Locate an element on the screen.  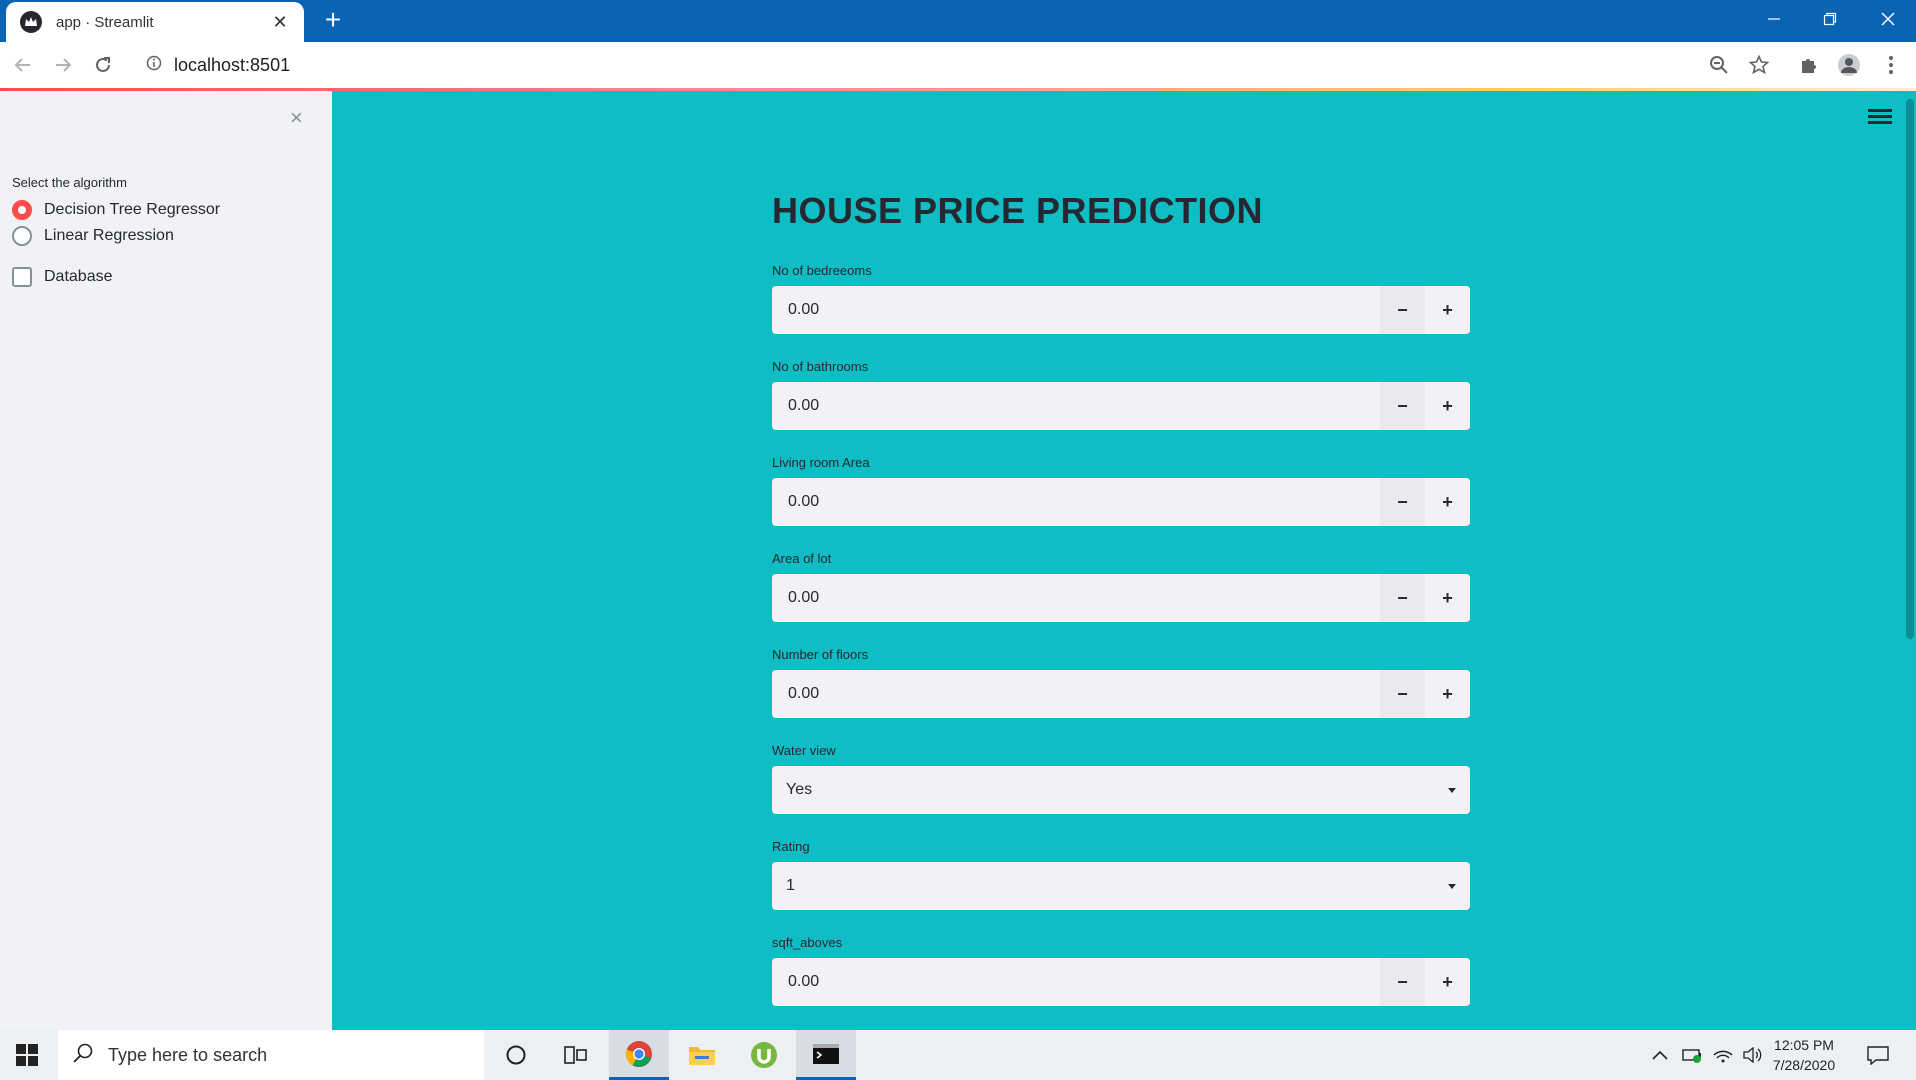
minimize-window-icon is located at coordinates (1774, 19).